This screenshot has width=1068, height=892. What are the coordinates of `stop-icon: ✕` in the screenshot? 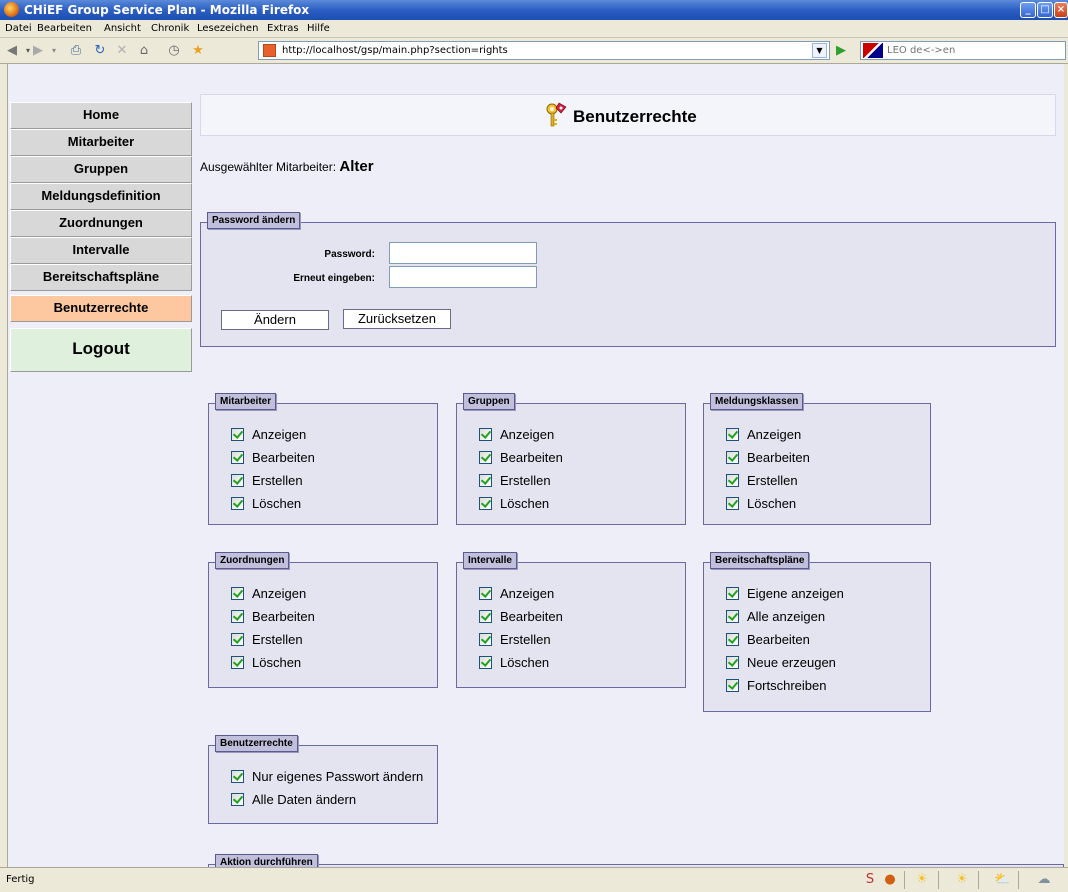 It's located at (122, 51).